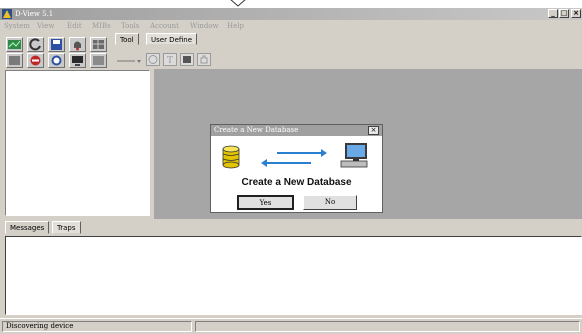 This screenshot has height=334, width=582. What do you see at coordinates (256, 130) in the screenshot?
I see `dialog-title: Create a New Database` at bounding box center [256, 130].